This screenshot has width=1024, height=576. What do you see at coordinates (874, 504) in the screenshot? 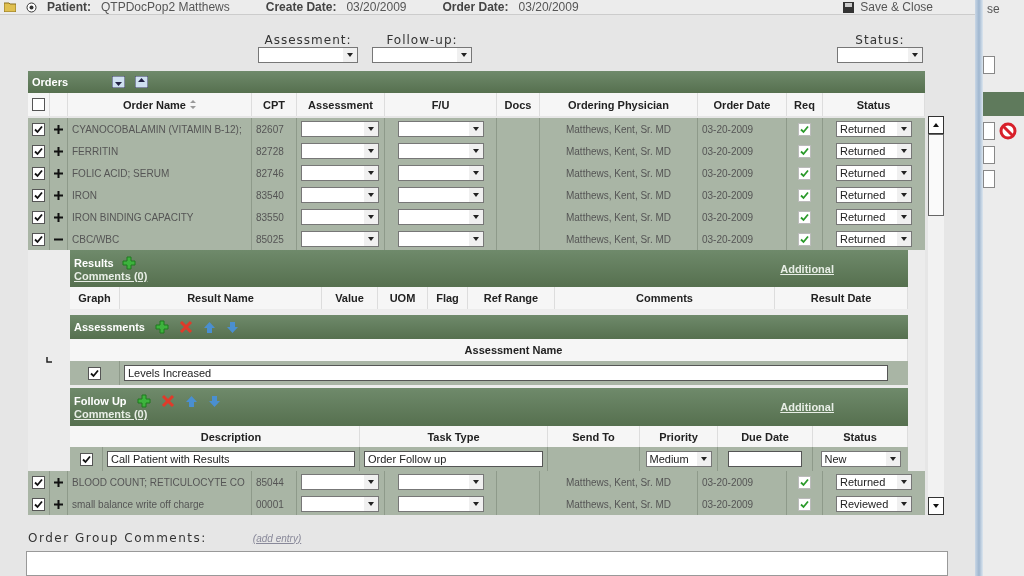
I see `status-dropdown: Reviewed` at bounding box center [874, 504].